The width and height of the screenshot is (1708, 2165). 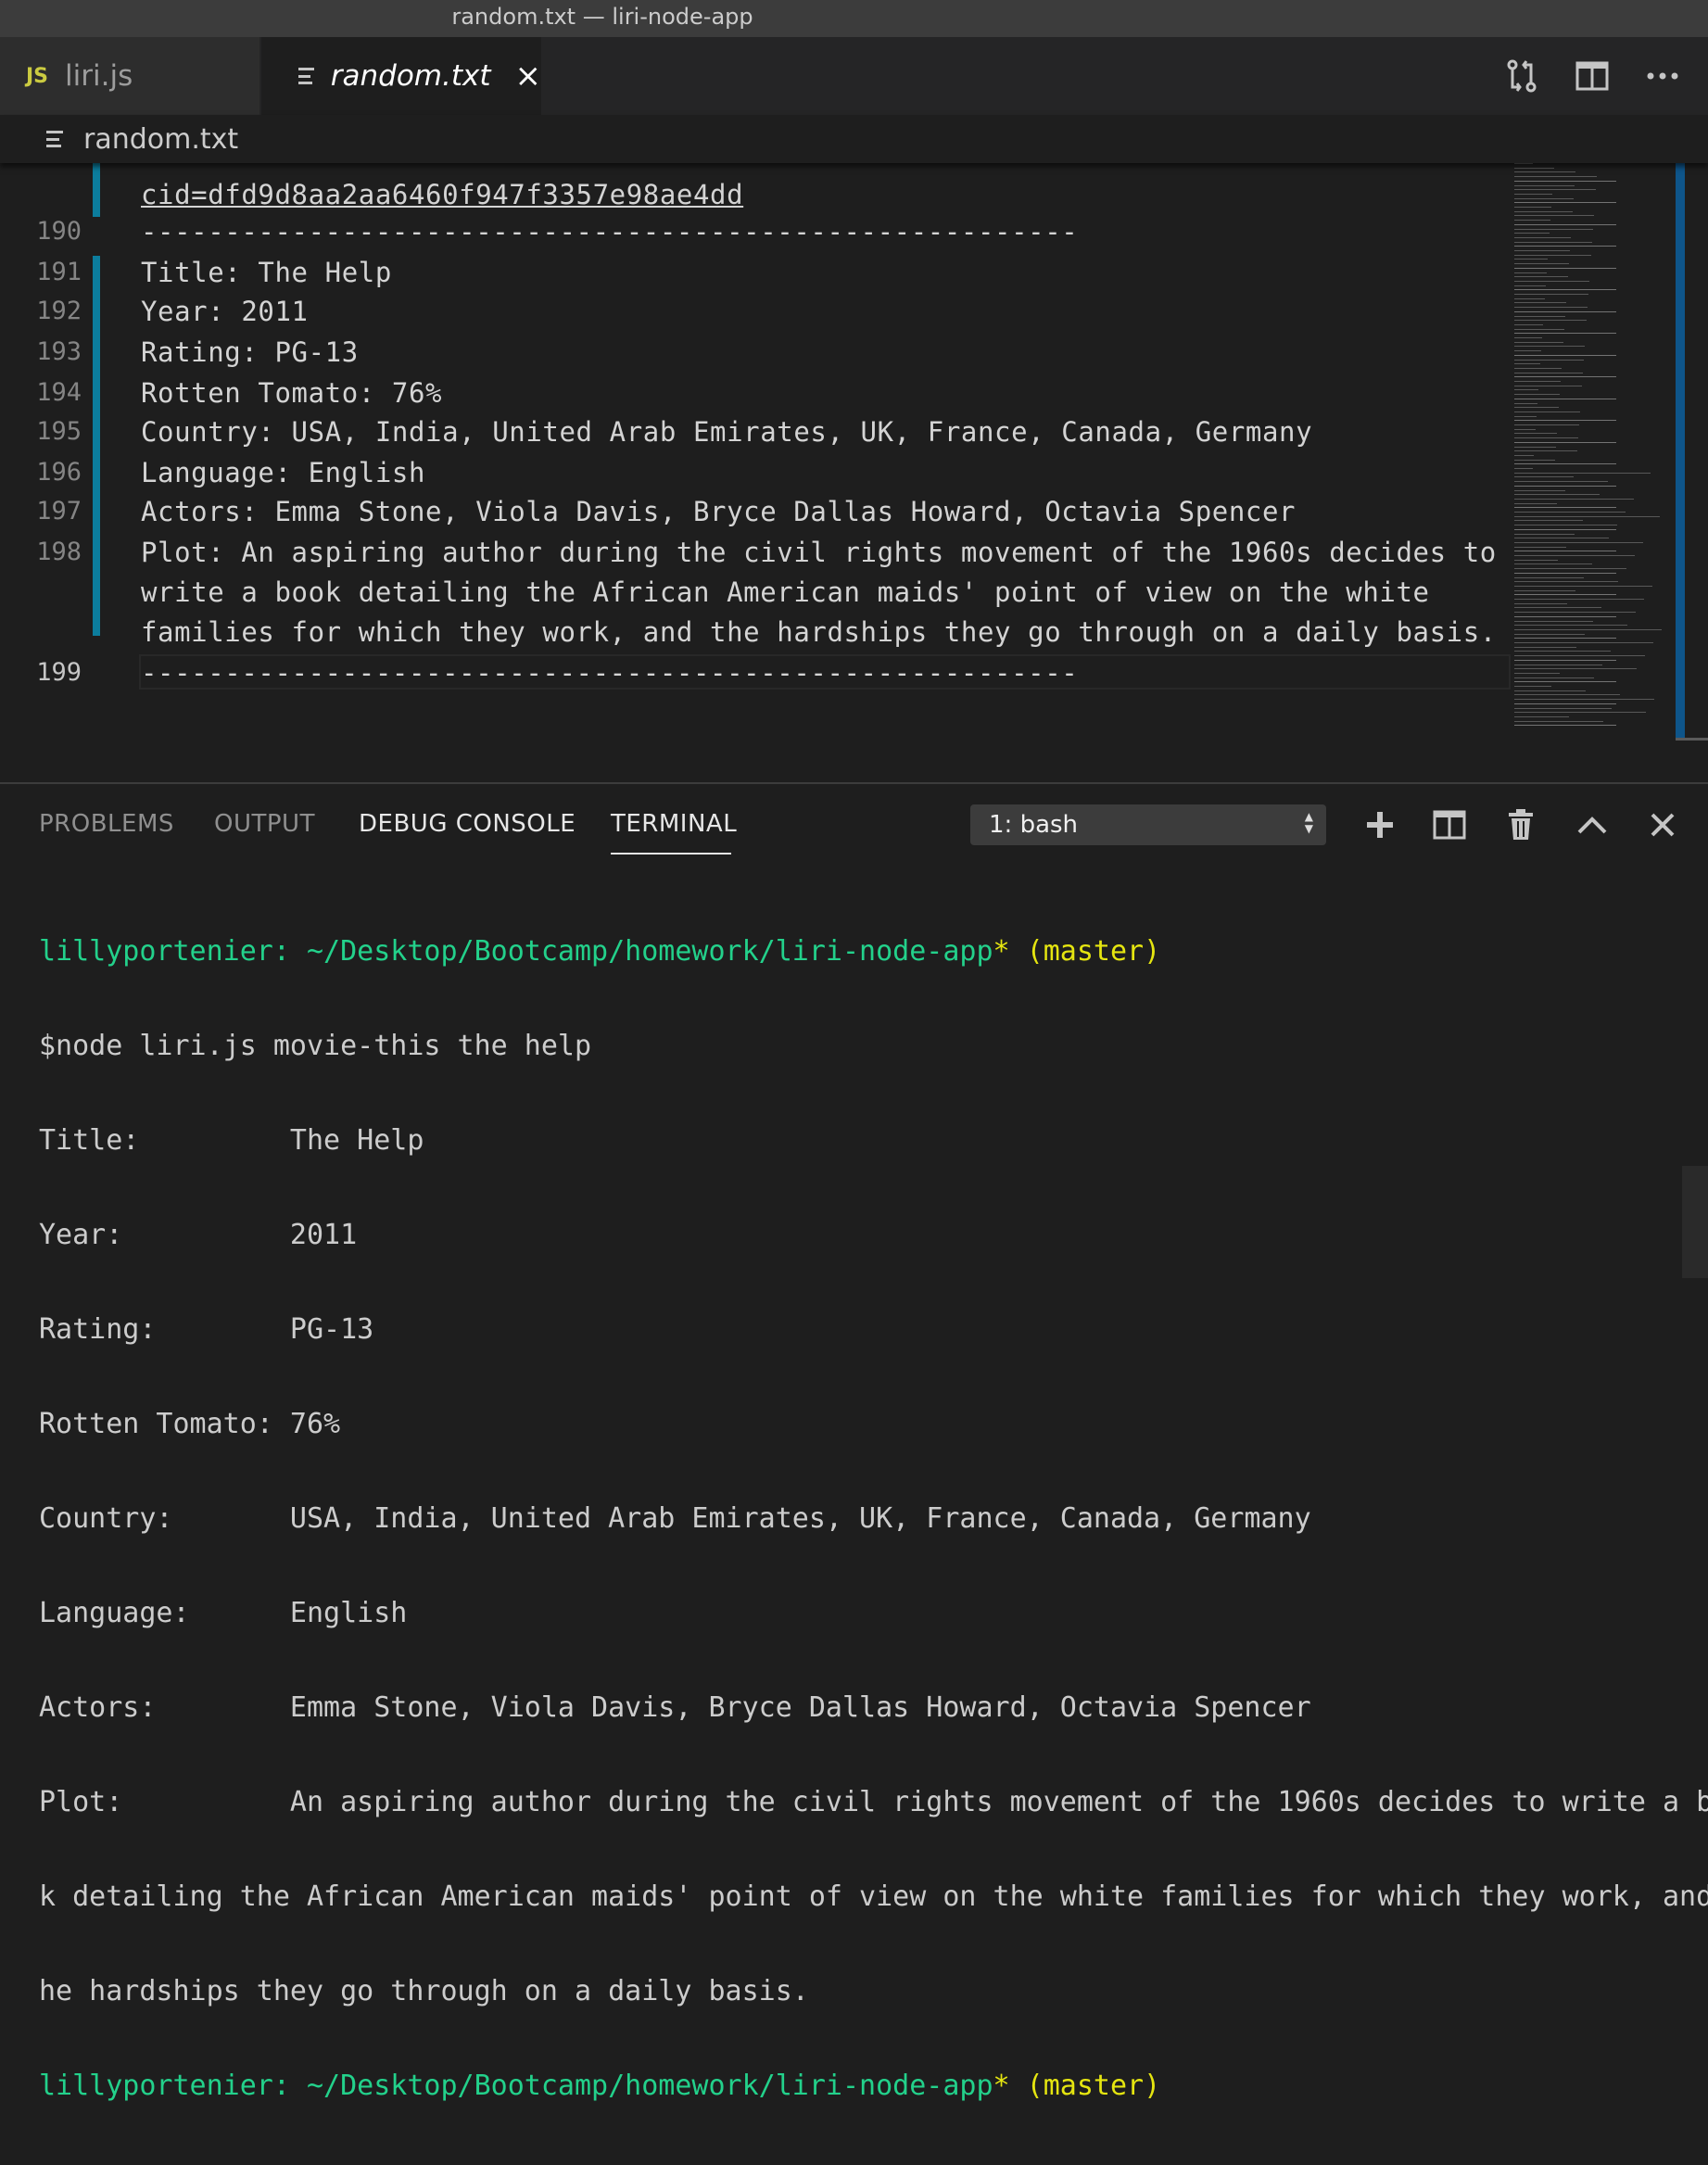 I want to click on terminal-output-line: Title: The Help, so click(x=231, y=1140).